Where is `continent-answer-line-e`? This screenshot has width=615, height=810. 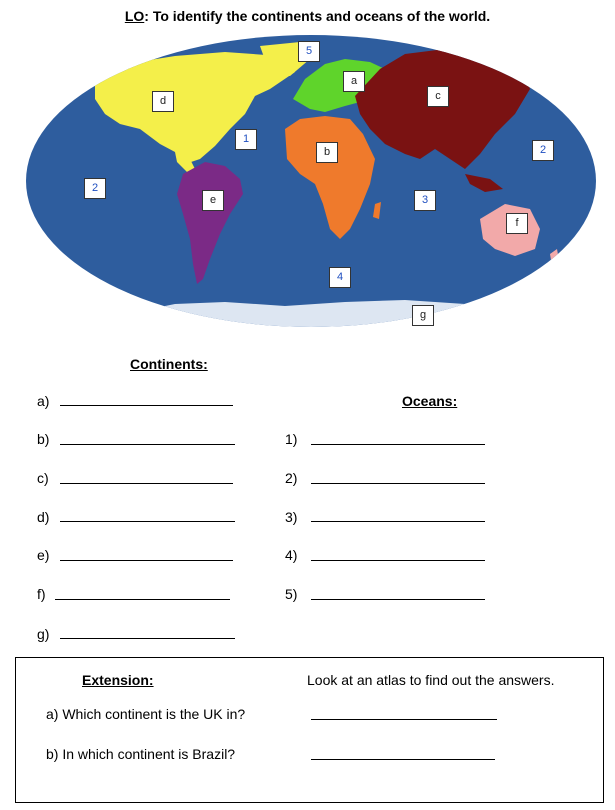
continent-answer-line-e is located at coordinates (146, 560).